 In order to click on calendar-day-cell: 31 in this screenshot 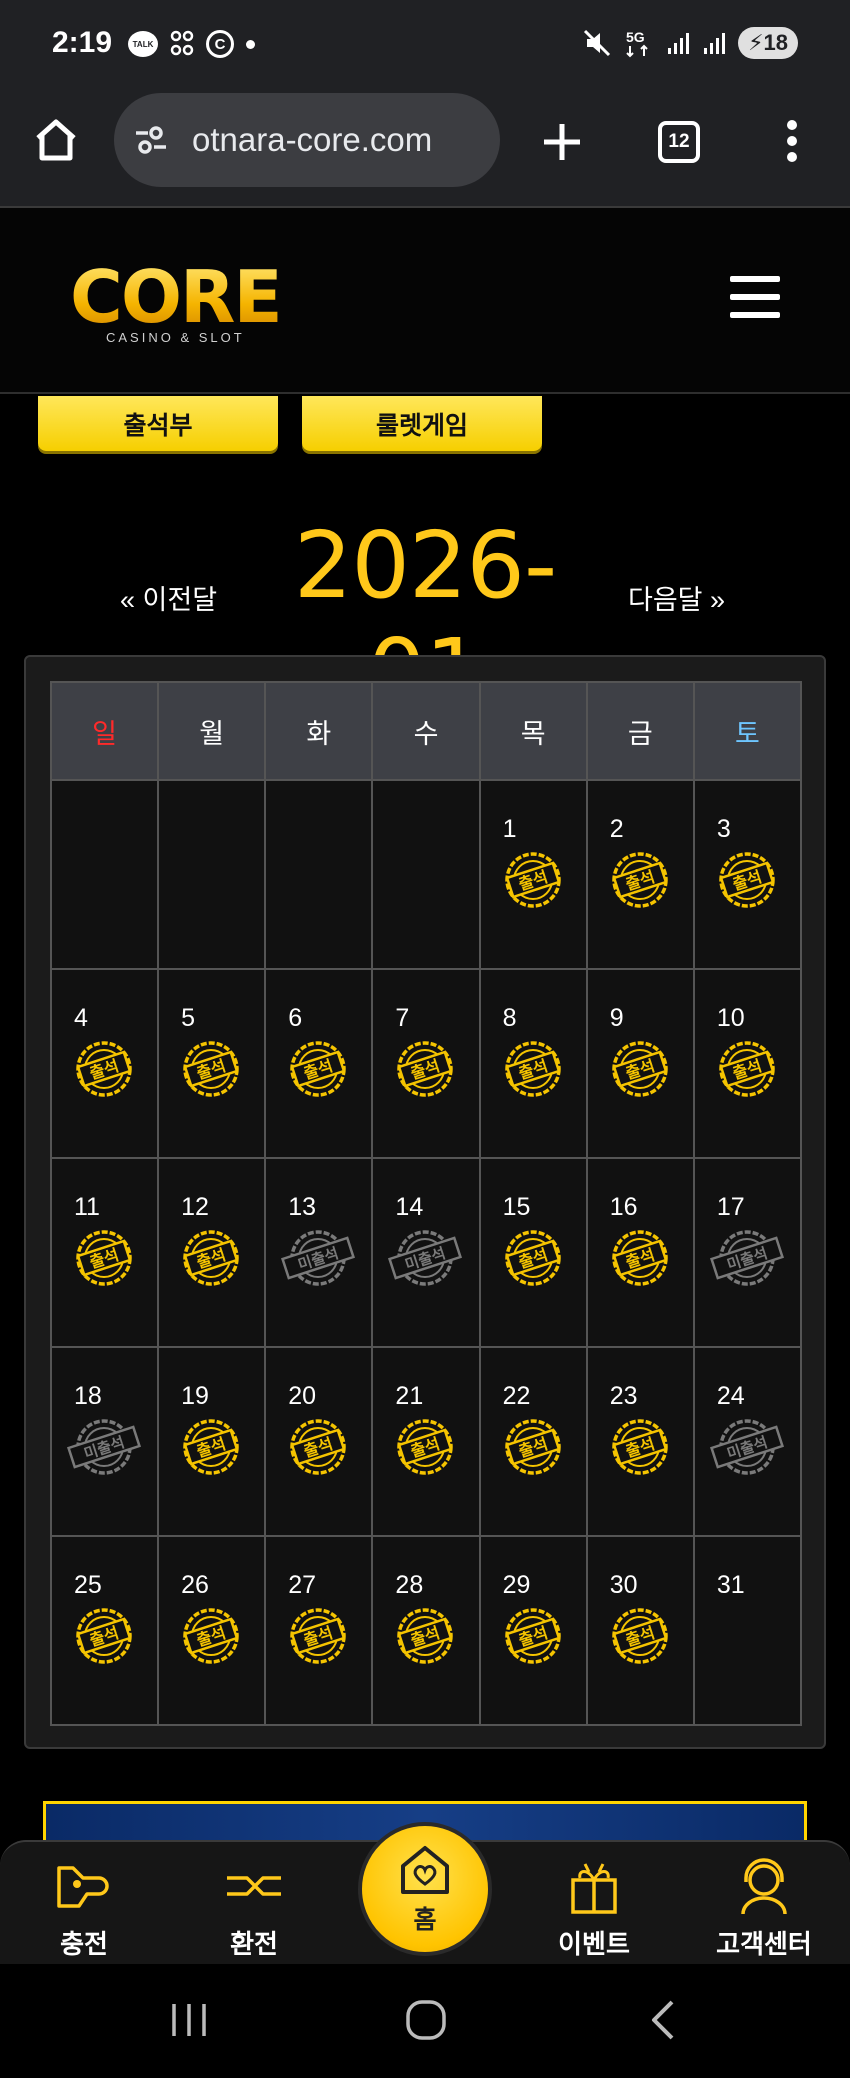, I will do `click(747, 1630)`.